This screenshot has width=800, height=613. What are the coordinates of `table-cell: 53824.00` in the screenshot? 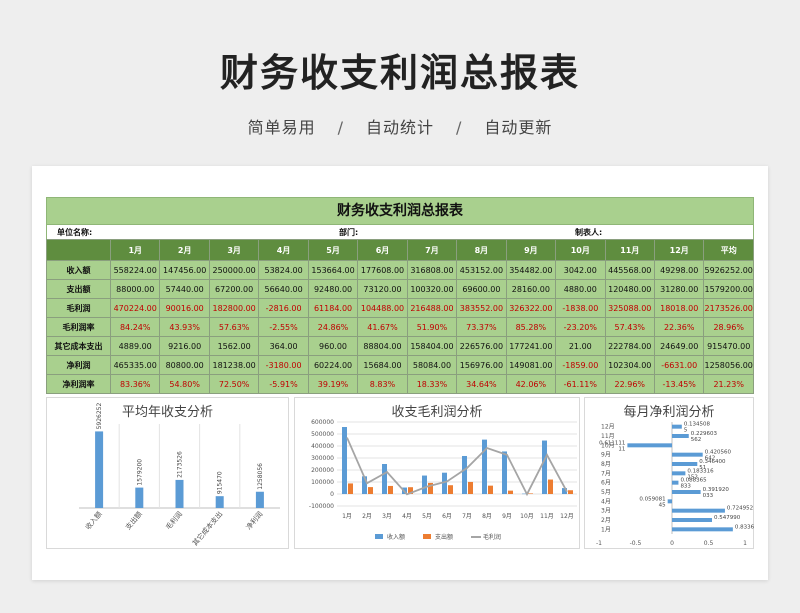 It's located at (283, 270).